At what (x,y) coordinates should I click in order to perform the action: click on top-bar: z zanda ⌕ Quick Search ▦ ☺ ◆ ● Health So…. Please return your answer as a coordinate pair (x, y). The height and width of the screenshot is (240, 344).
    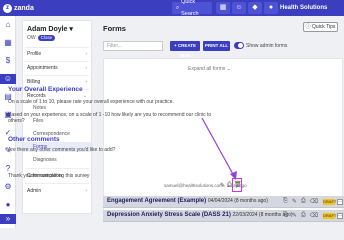
    Looking at the image, I should click on (172, 8).